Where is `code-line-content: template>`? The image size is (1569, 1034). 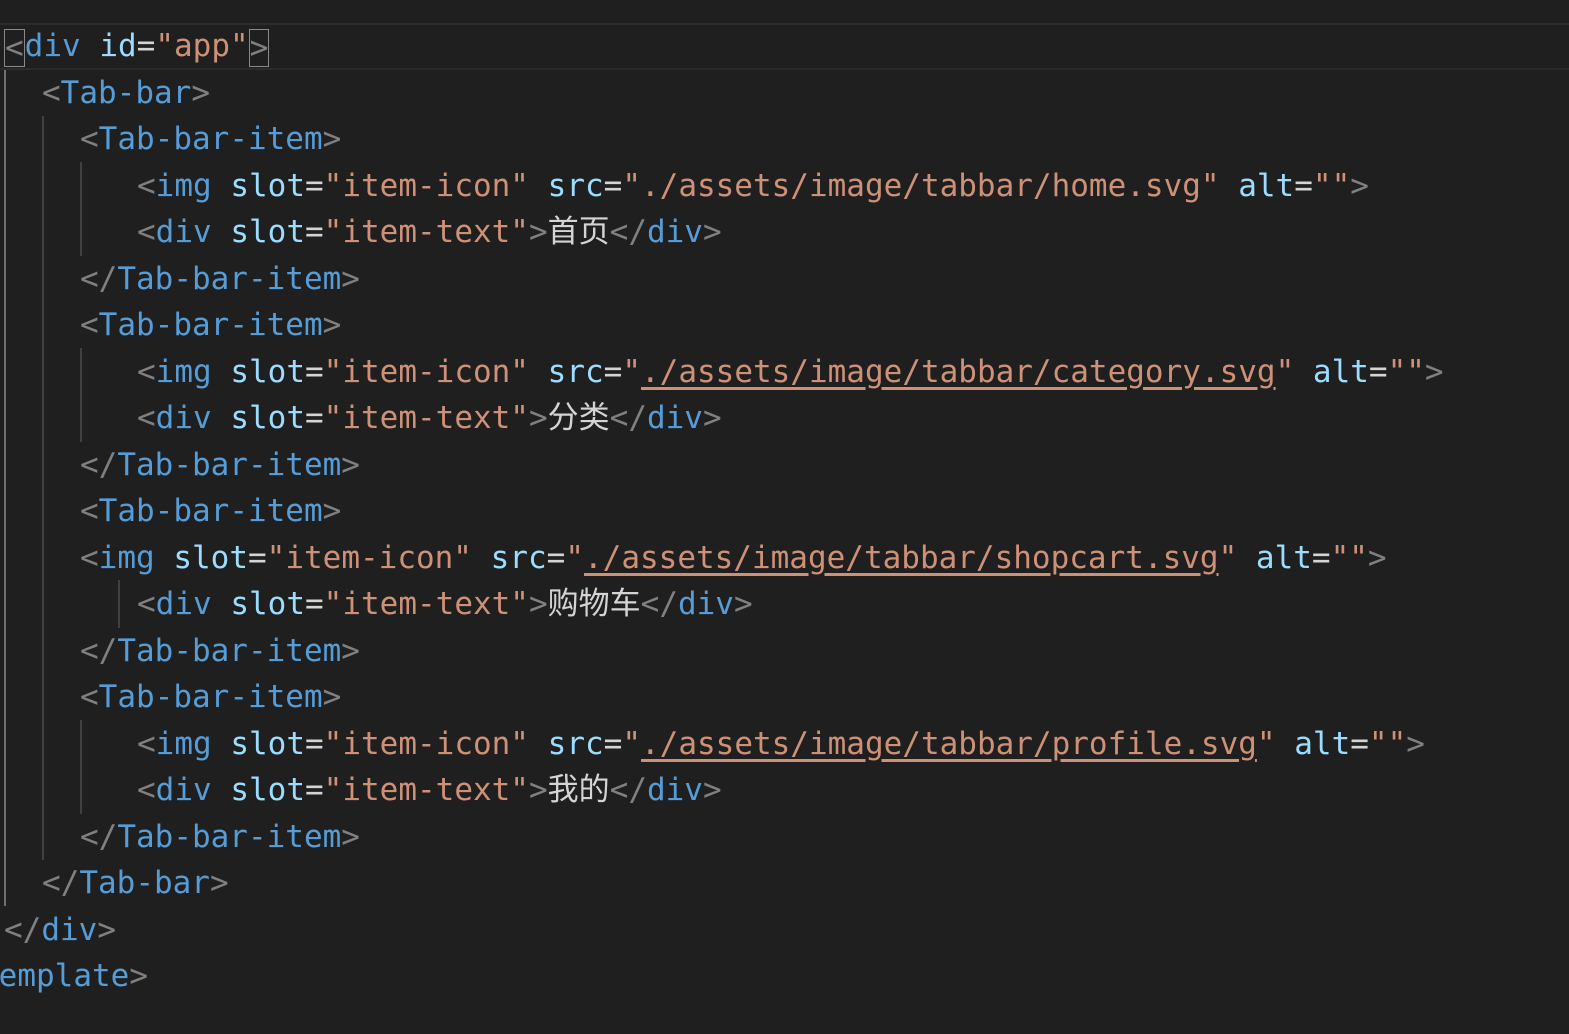
code-line-content: template> is located at coordinates (74, 976).